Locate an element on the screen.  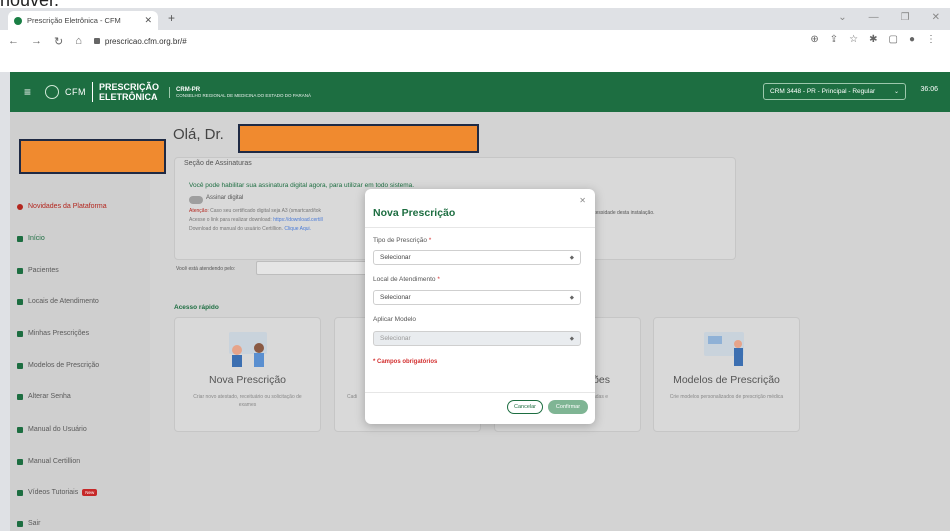
label-text: Local de Atendimento is located at coordinates (404, 279).